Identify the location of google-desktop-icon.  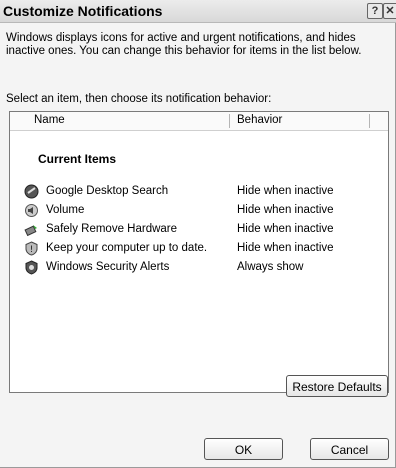
(31, 191).